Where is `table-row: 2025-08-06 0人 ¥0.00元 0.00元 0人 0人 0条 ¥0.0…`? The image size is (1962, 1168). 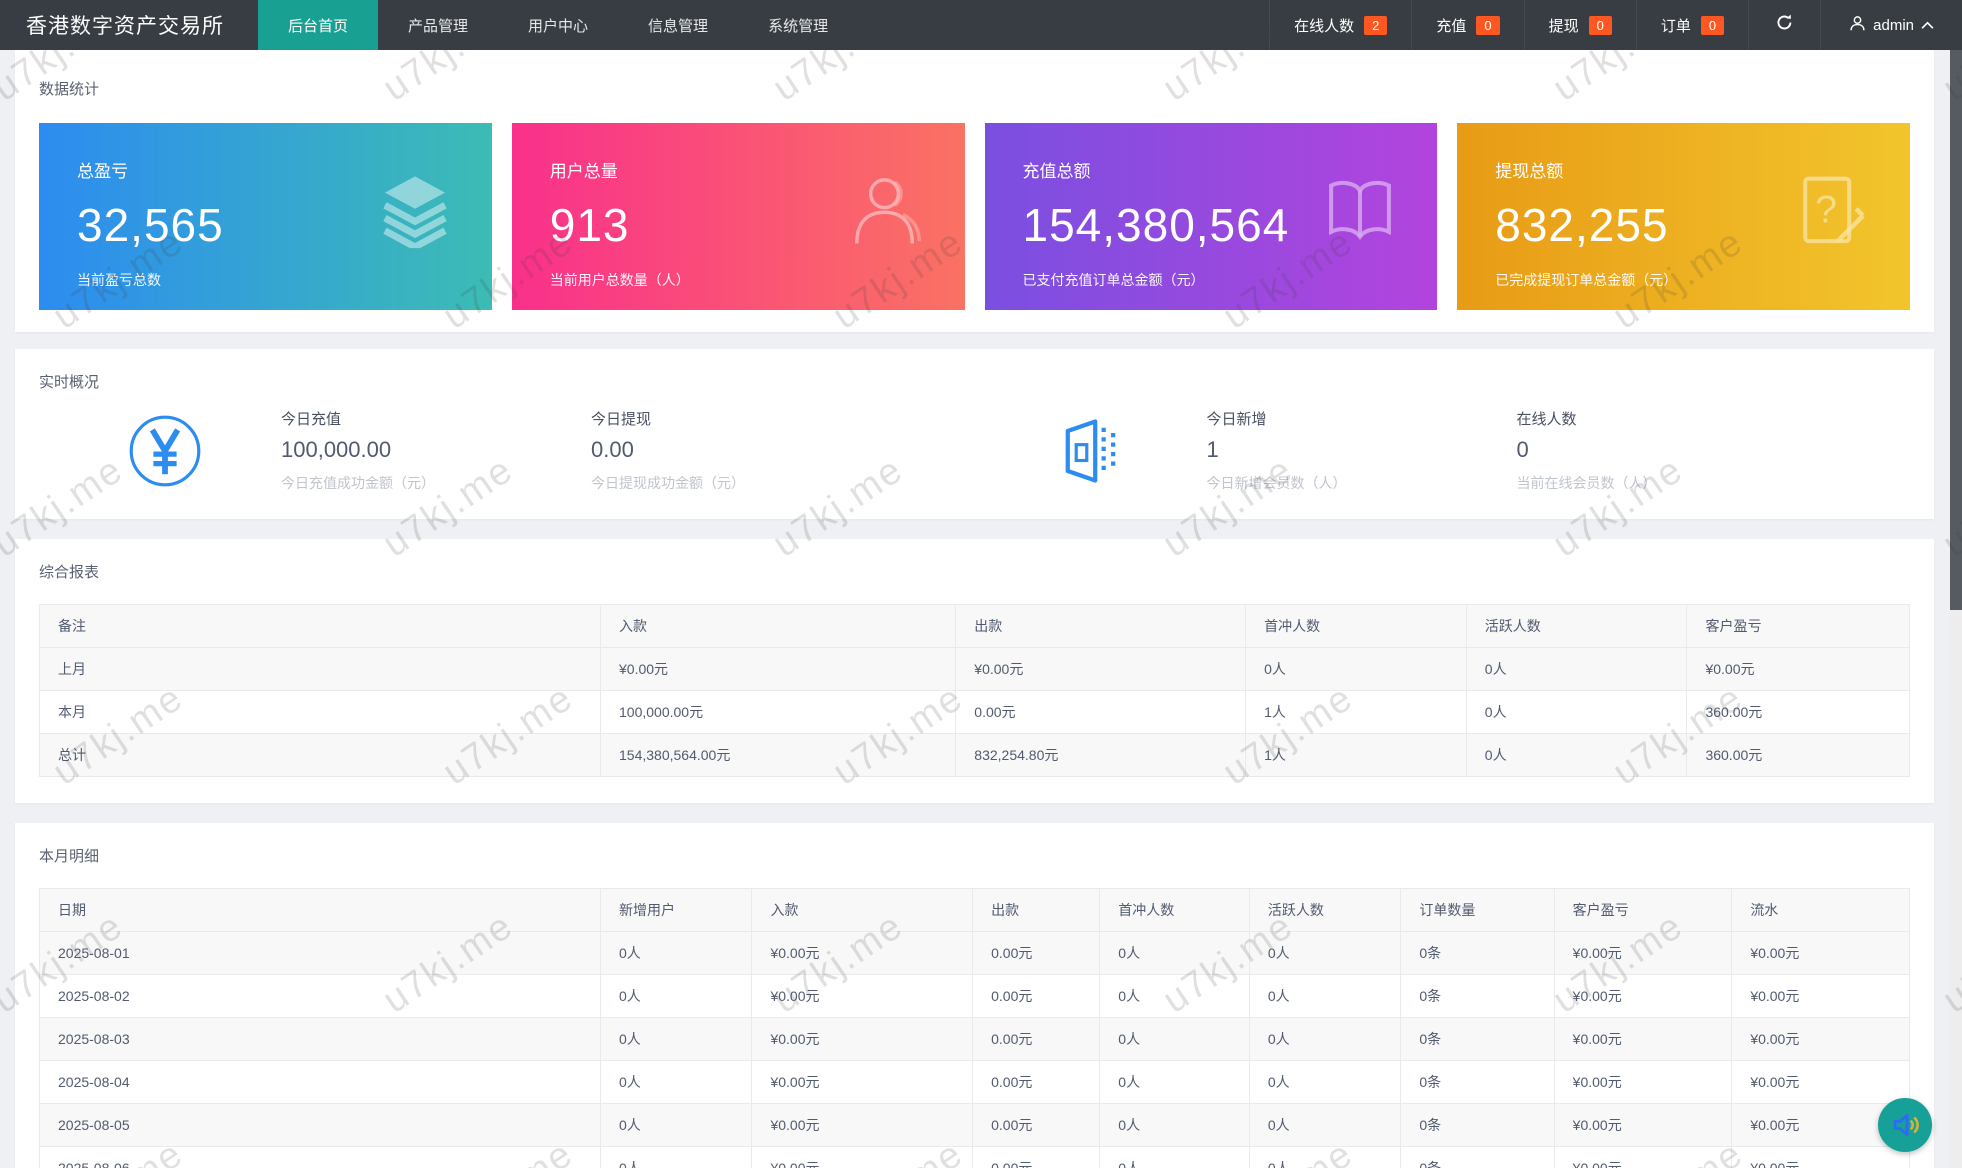
table-row: 2025-08-06 0人 ¥0.00元 0.00元 0人 0人 0条 ¥0.0… is located at coordinates (974, 1157).